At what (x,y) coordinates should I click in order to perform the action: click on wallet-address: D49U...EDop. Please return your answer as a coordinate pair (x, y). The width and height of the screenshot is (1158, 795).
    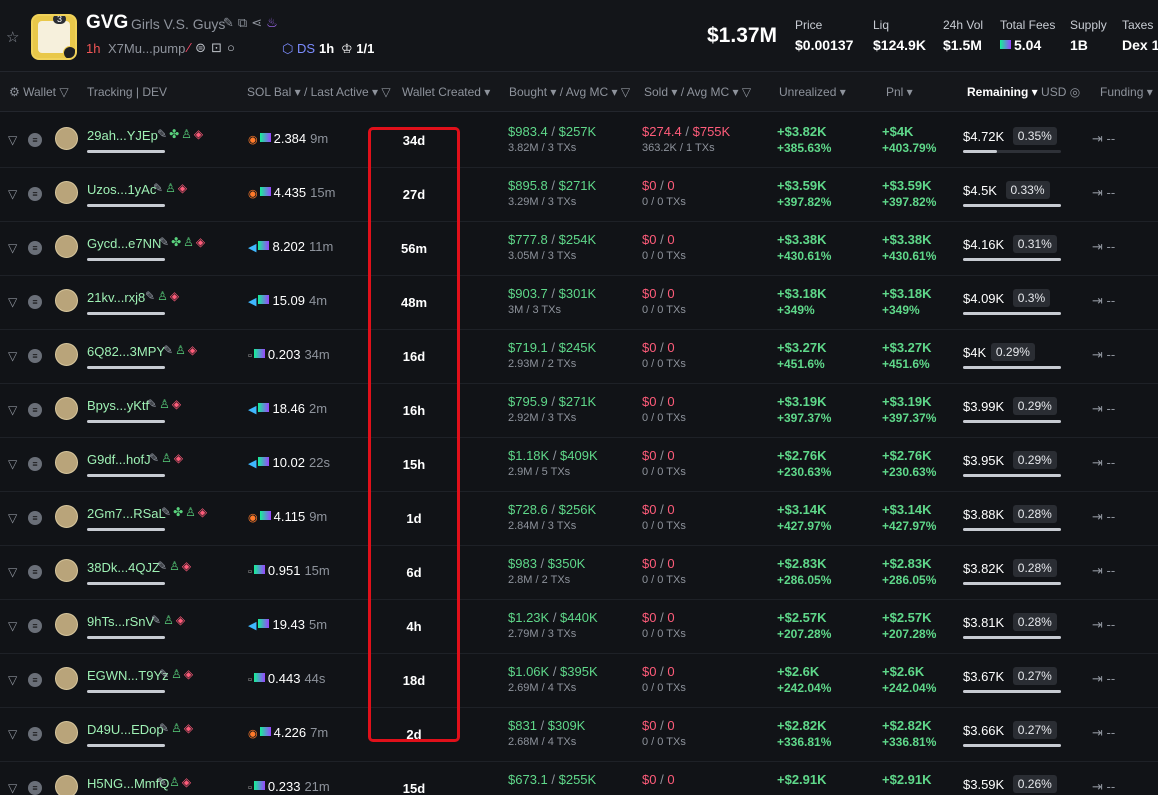
    Looking at the image, I should click on (125, 729).